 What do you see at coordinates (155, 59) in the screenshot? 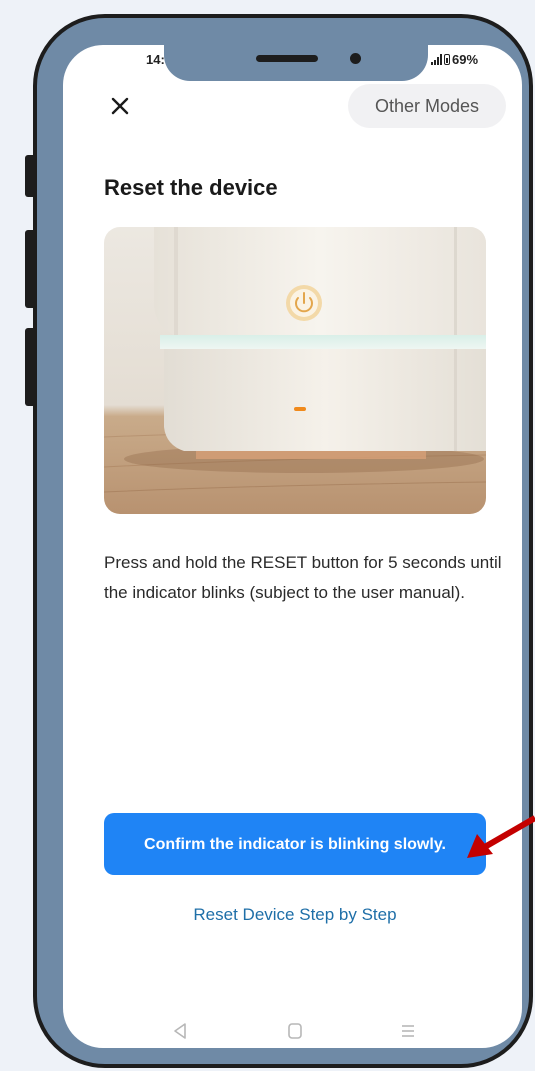
I see `status-time: 14:` at bounding box center [155, 59].